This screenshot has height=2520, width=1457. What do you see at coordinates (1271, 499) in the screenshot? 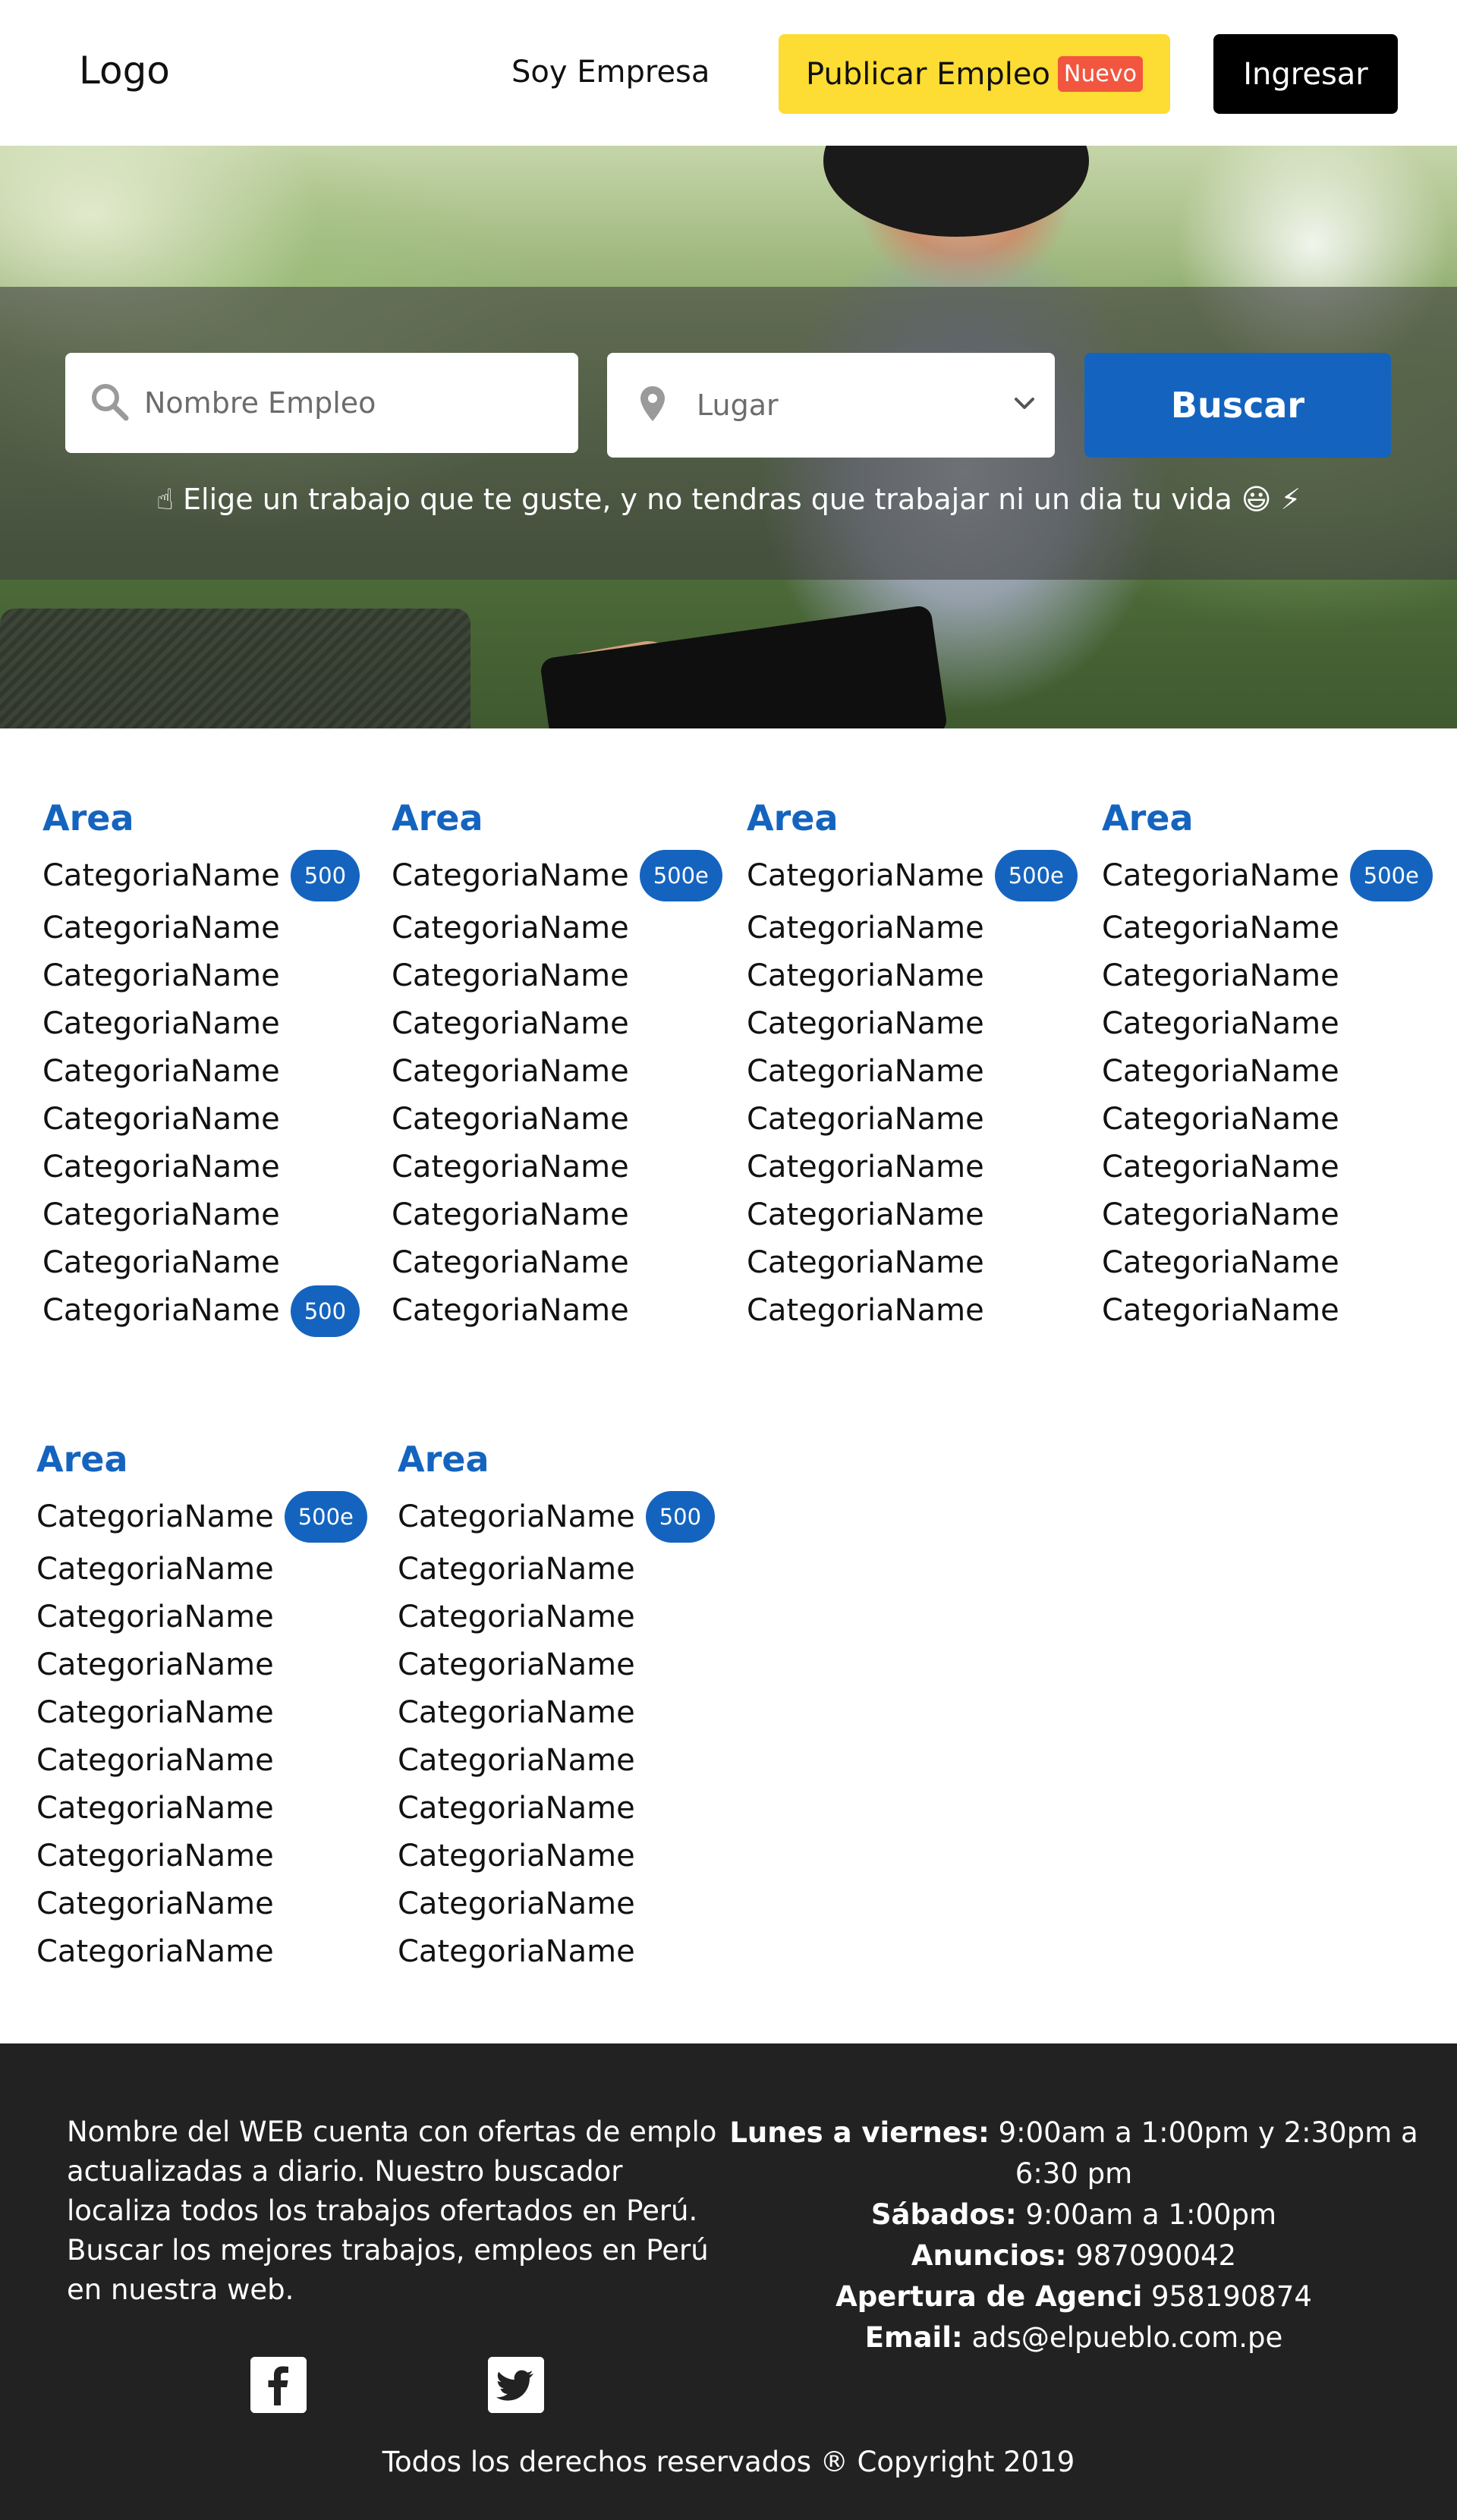
I see `smile-lightning-icon: 😃 ⚡` at bounding box center [1271, 499].